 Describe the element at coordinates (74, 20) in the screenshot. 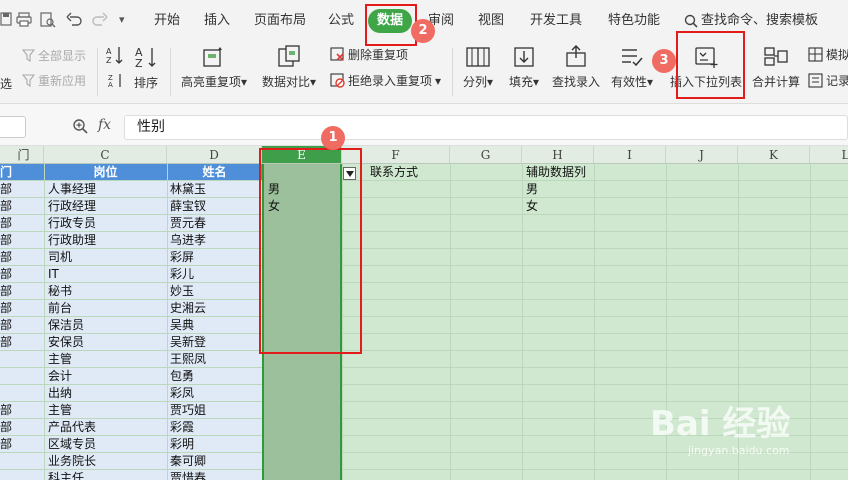

I see `undo-icon` at that location.